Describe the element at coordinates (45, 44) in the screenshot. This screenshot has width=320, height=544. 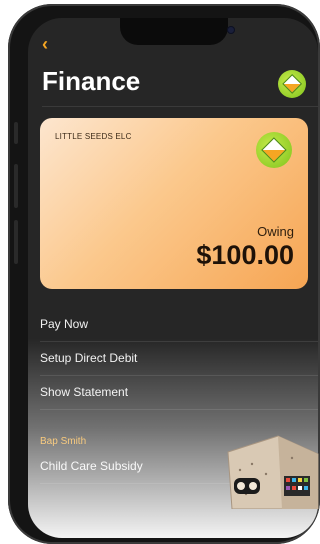
I see `back-chevron-icon: ‹` at that location.